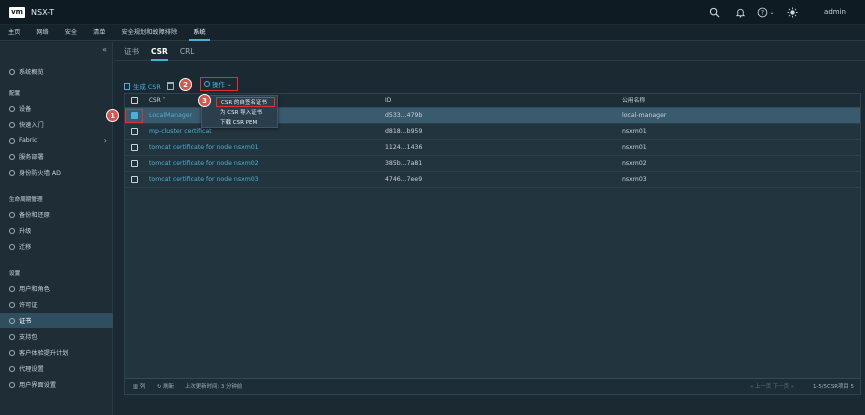 The height and width of the screenshot is (415, 865). I want to click on column-header-common-name: 公用名称, so click(633, 101).